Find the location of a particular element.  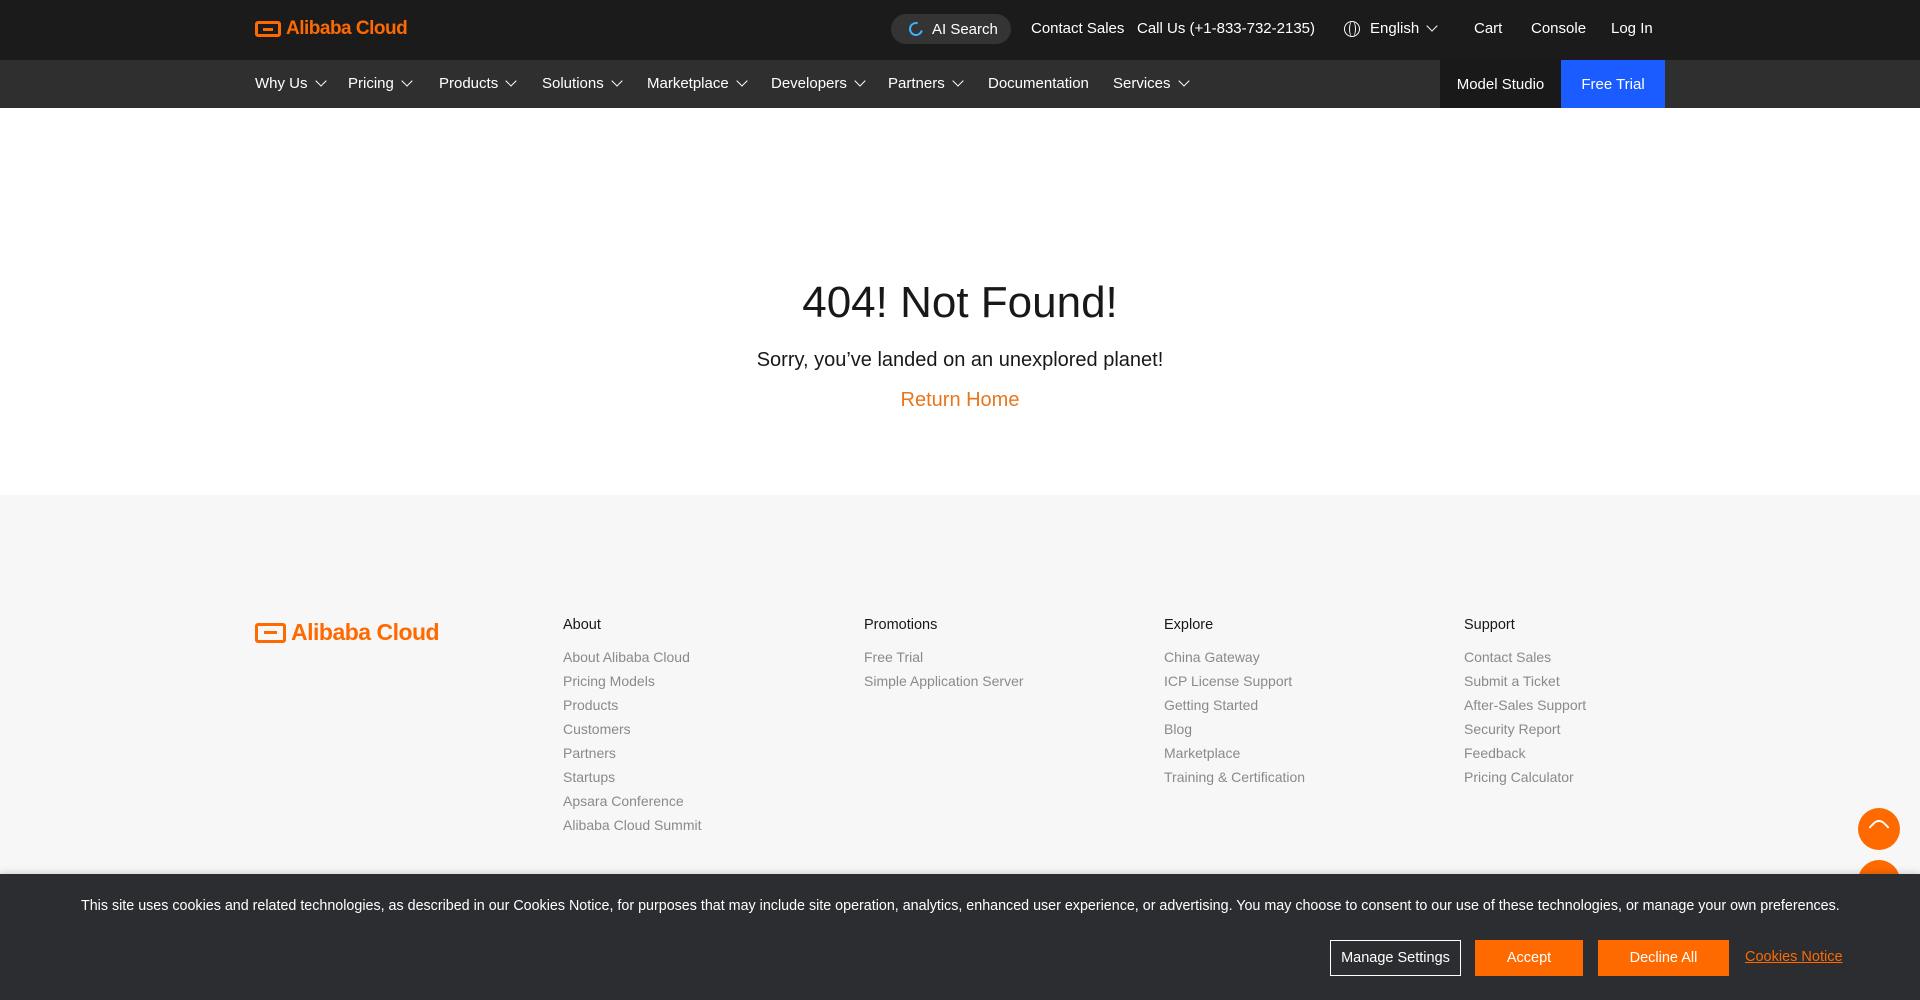

ai-search-button: AI Search is located at coordinates (951, 29).